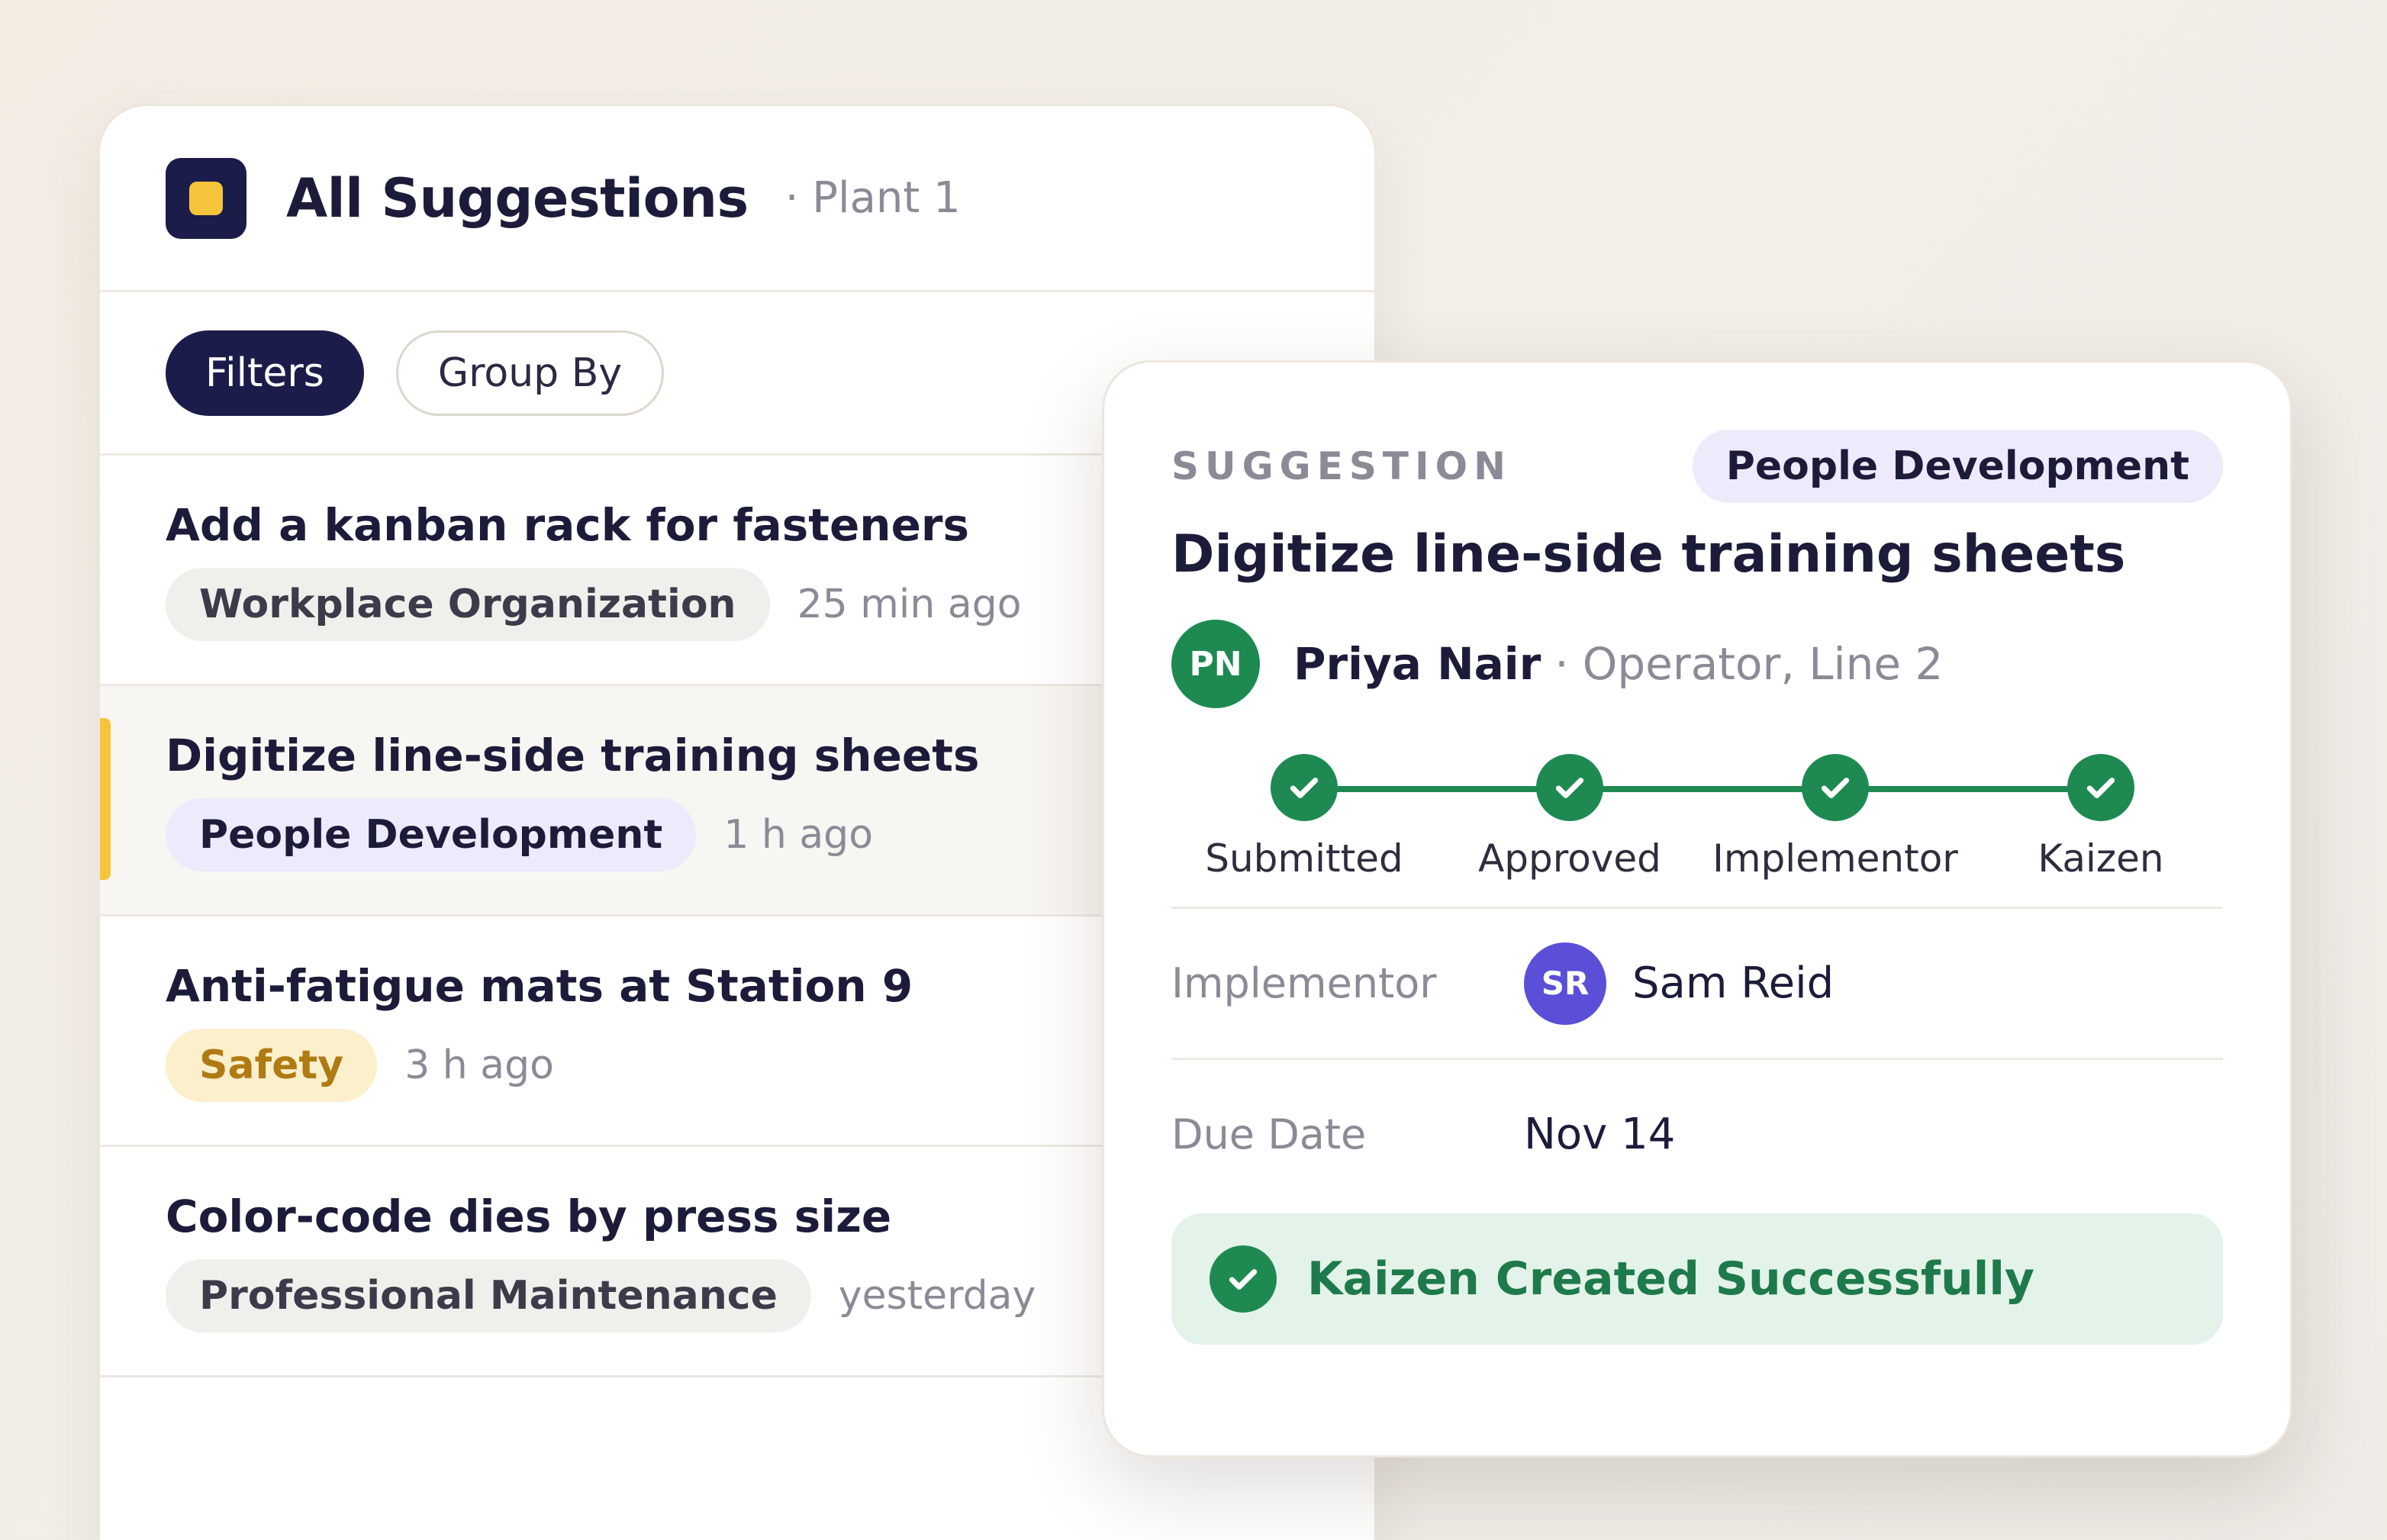  I want to click on due-date-label: Due Date, so click(1269, 1134).